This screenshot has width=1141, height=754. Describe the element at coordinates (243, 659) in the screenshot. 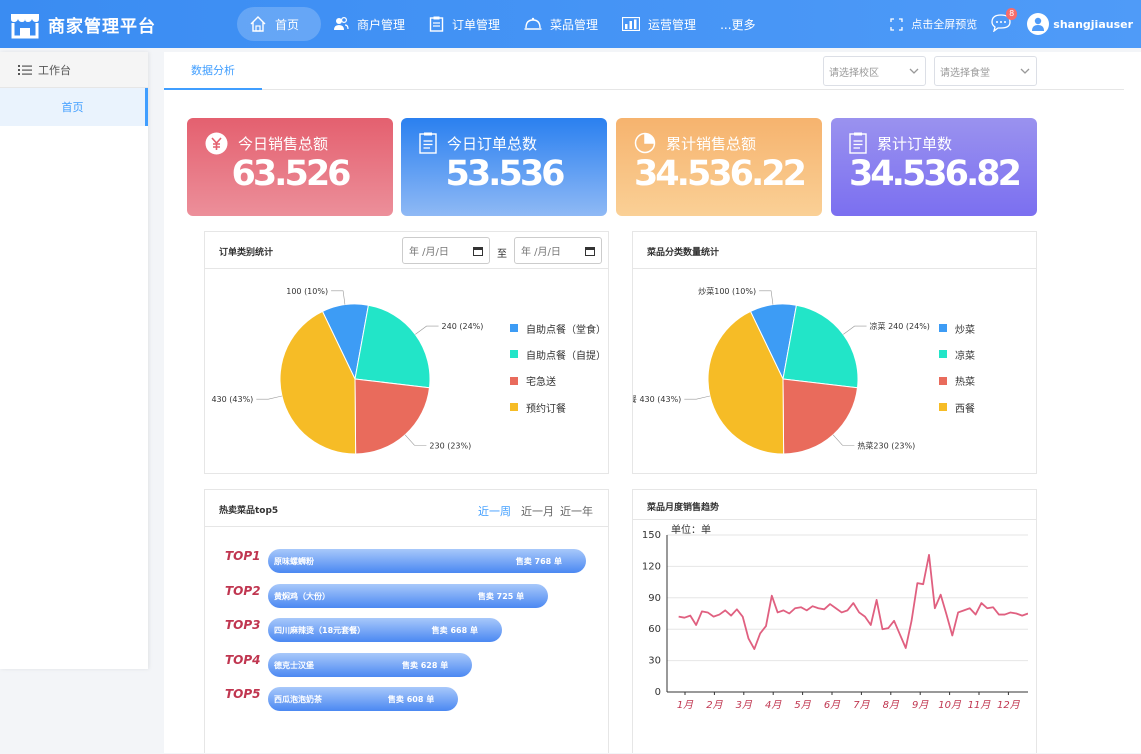

I see `rank-label: TOP4` at that location.